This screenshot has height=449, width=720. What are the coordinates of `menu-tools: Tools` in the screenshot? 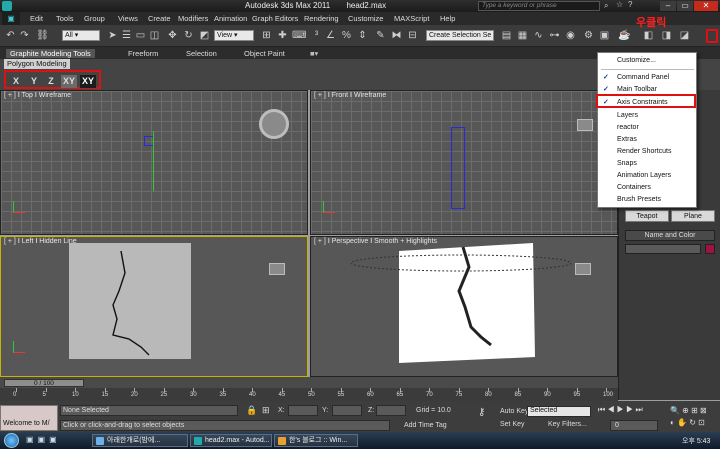 It's located at (65, 18).